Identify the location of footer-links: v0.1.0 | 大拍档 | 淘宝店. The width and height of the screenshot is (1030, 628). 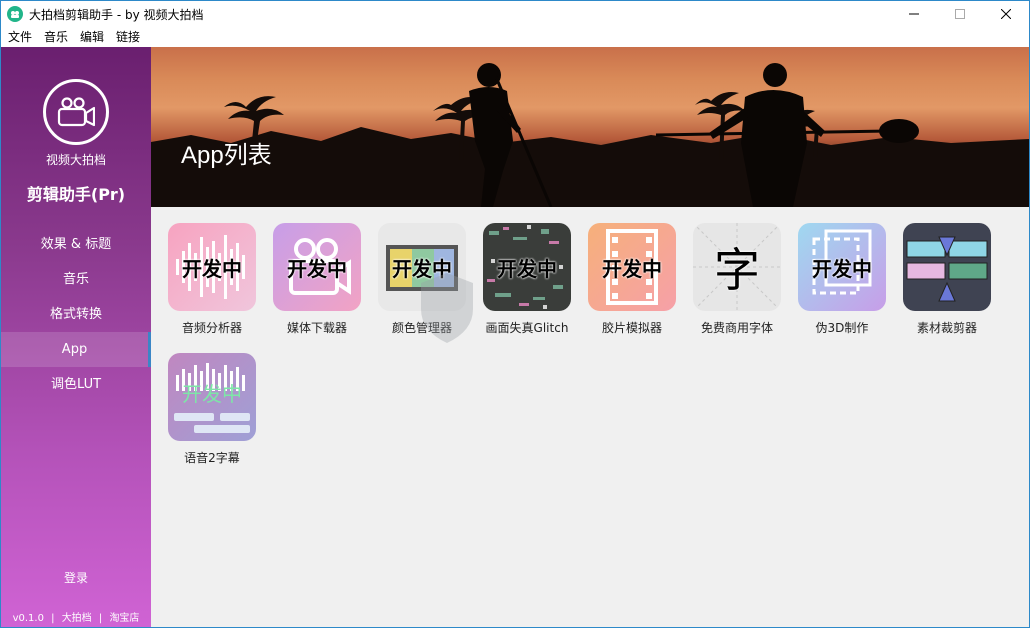
(76, 616).